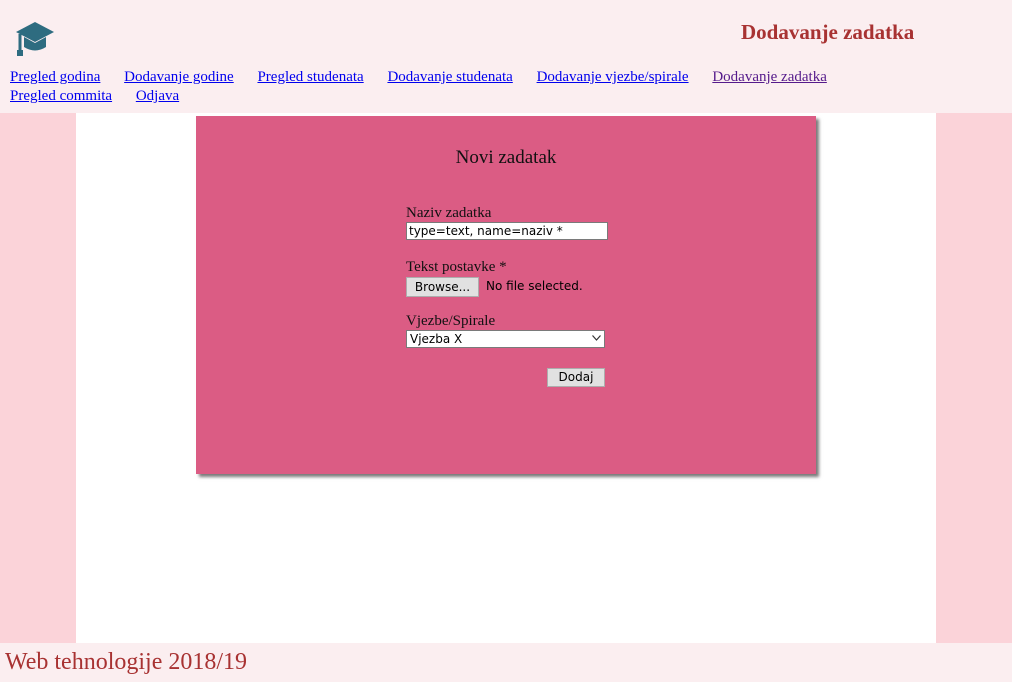  Describe the element at coordinates (126, 662) in the screenshot. I see `footer-text: Web tehnologije 2018/19` at that location.